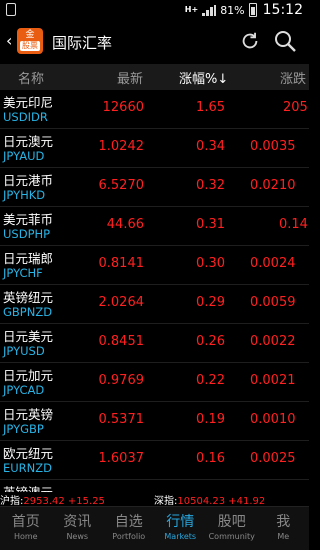 The image size is (320, 550). What do you see at coordinates (23, 273) in the screenshot?
I see `row-code: JPYCHF` at bounding box center [23, 273].